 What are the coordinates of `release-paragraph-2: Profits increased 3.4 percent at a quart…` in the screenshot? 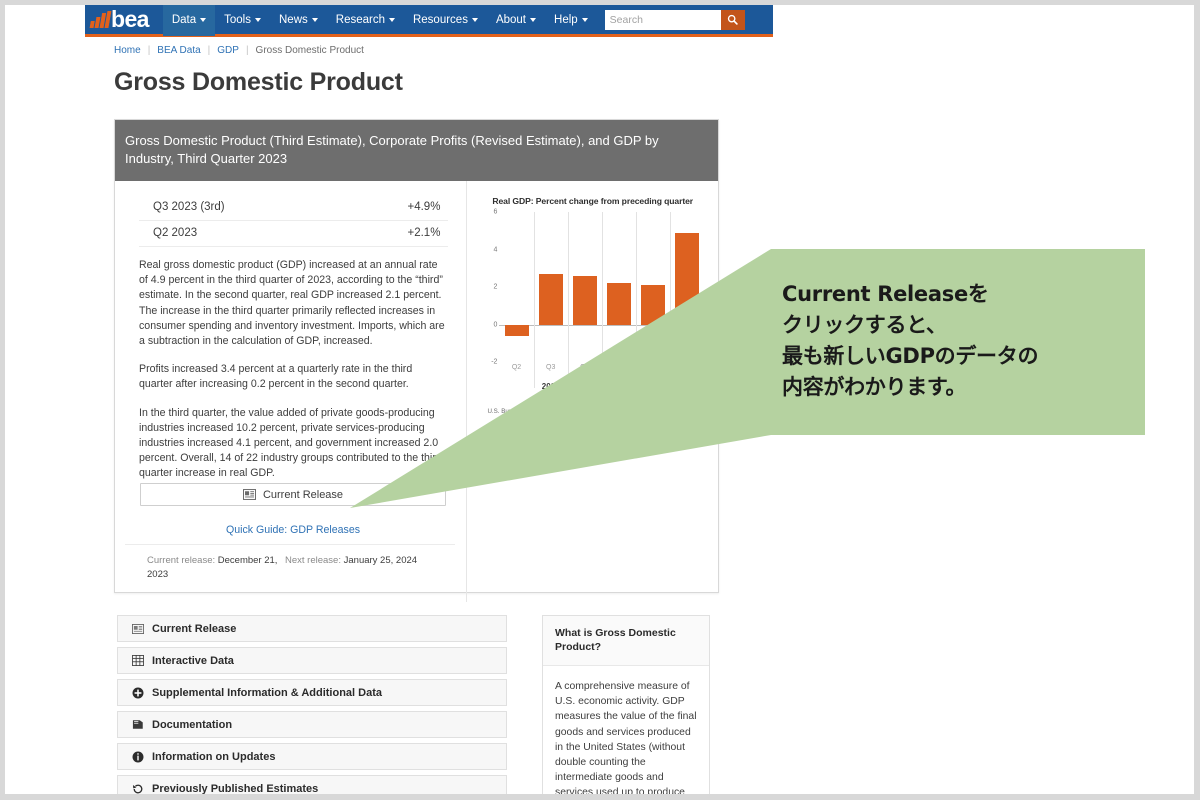 It's located at (276, 377).